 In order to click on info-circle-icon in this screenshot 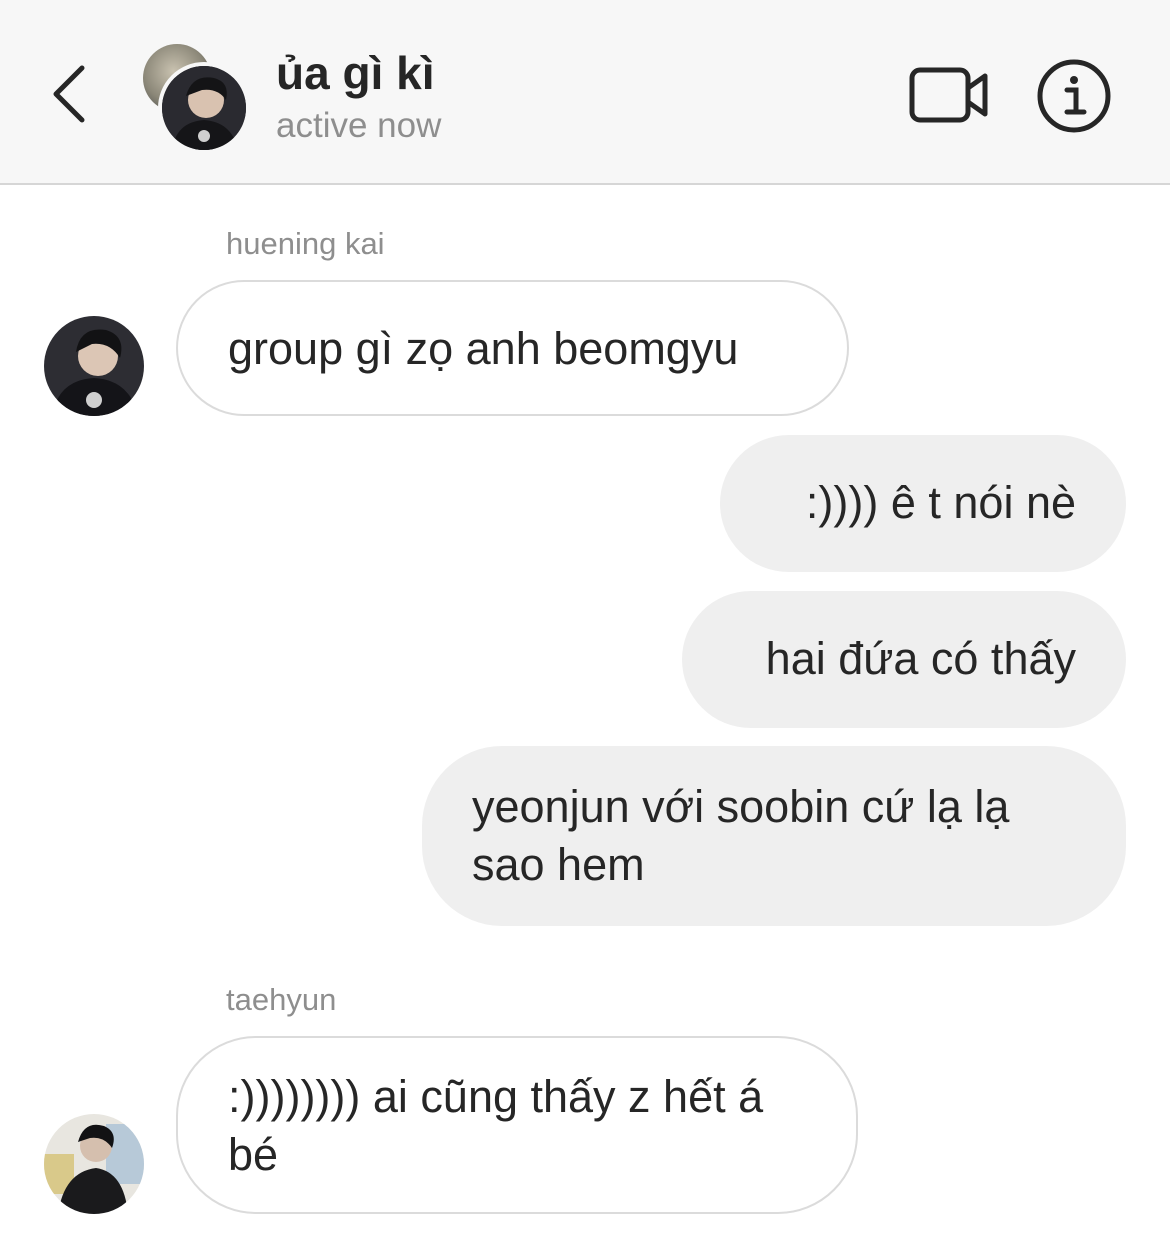, I will do `click(1074, 96)`.